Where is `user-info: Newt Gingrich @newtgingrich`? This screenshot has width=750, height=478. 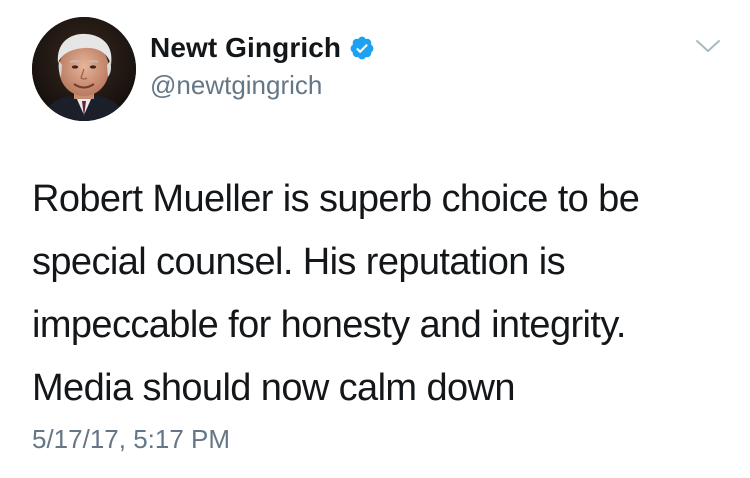
user-info: Newt Gingrich @newtgingrich is located at coordinates (262, 65).